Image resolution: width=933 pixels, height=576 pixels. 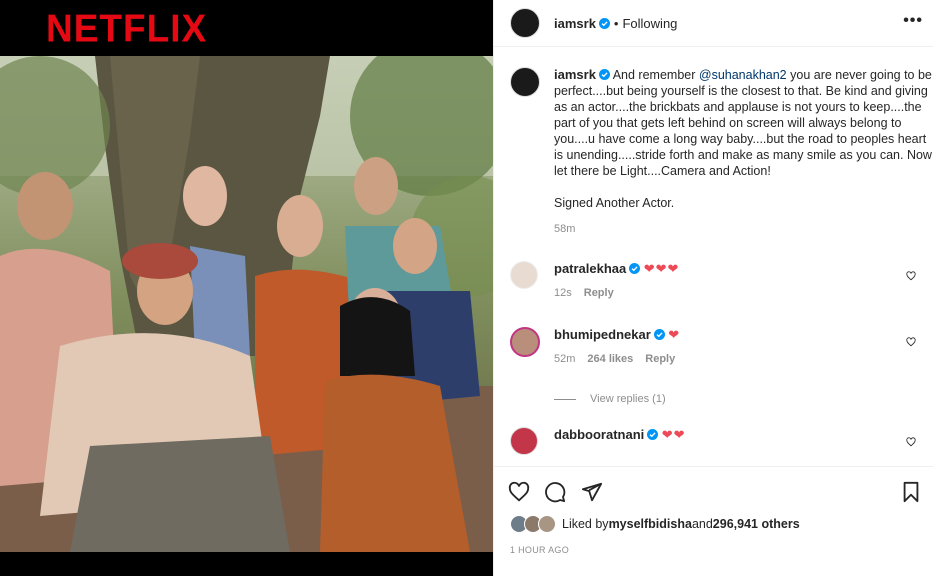 I want to click on liker-avatar, so click(x=547, y=524).